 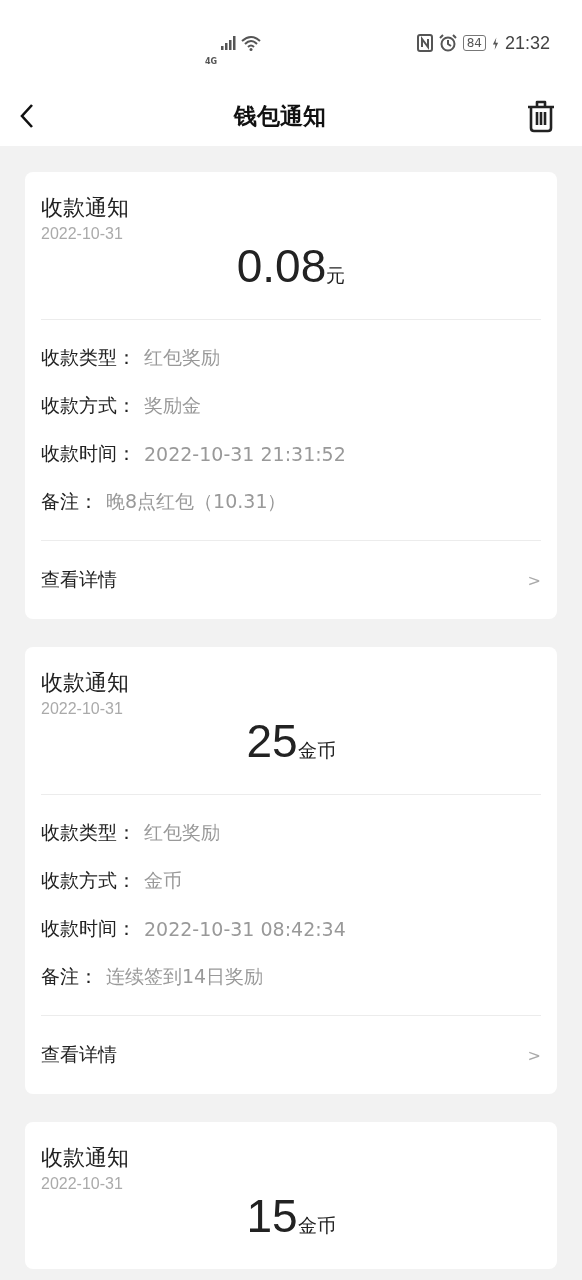 I want to click on field-value: 奖励金, so click(x=172, y=405).